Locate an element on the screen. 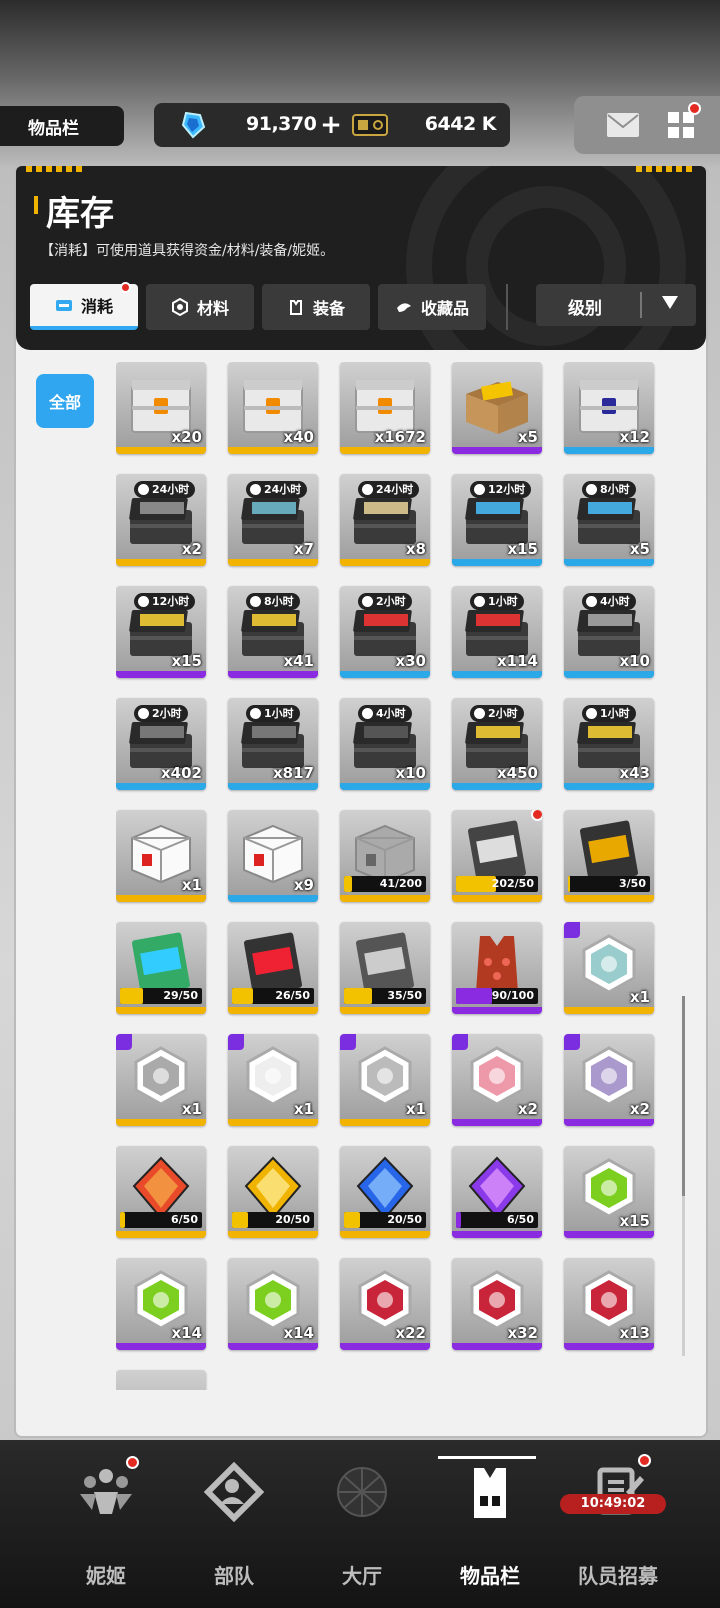  gem-amount: 91,370 is located at coordinates (281, 124).